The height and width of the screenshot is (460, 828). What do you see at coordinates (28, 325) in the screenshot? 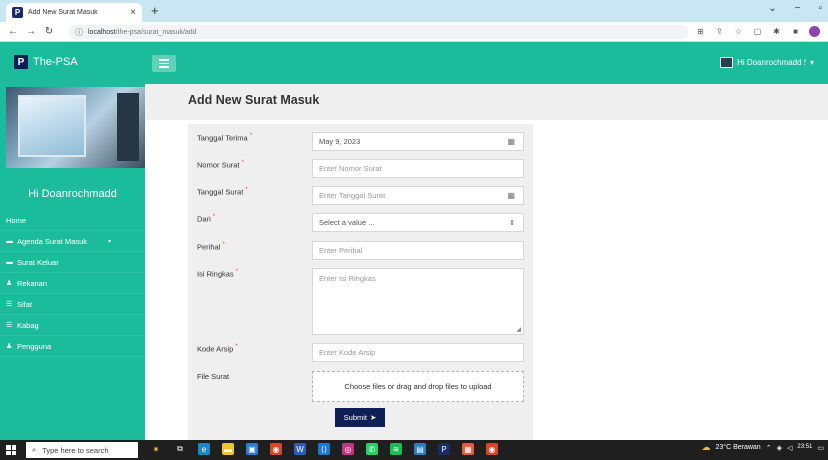
I see `sidebar-item-label: Kabag` at bounding box center [28, 325].